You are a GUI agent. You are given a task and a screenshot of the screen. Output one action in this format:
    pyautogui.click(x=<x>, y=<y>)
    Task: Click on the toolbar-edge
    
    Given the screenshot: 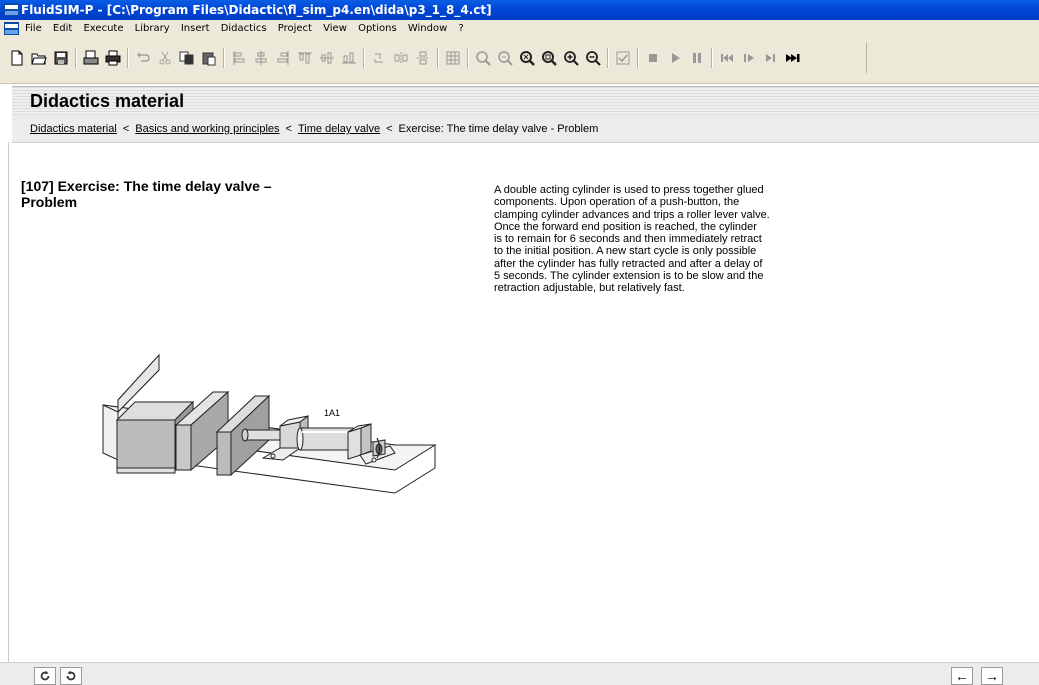 What is the action you would take?
    pyautogui.click(x=866, y=58)
    